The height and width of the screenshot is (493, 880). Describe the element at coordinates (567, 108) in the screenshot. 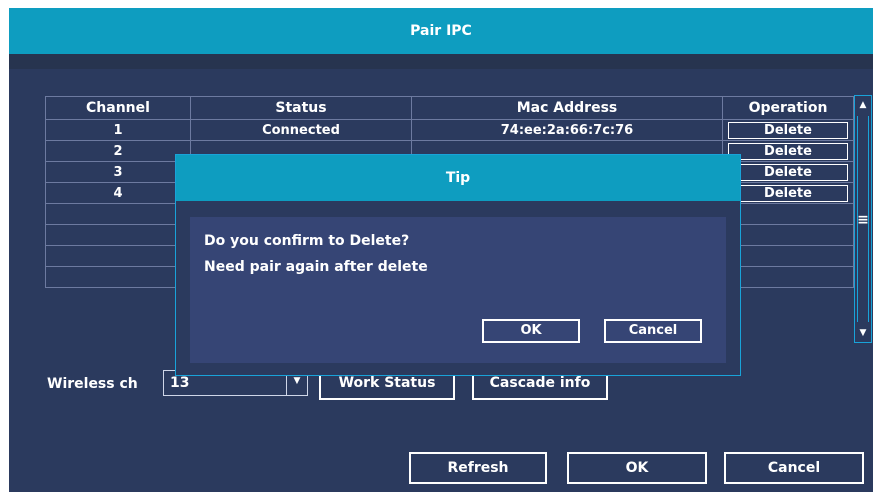

I see `column-header-mac-address: Mac Address` at that location.